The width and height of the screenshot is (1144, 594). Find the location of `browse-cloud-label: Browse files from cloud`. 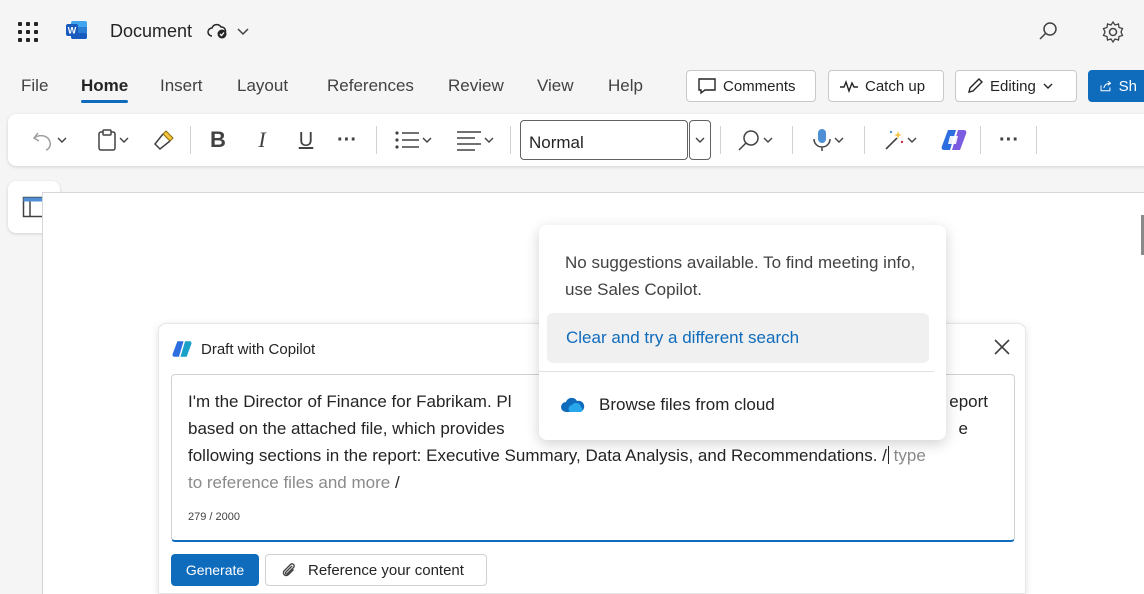

browse-cloud-label: Browse files from cloud is located at coordinates (687, 404).